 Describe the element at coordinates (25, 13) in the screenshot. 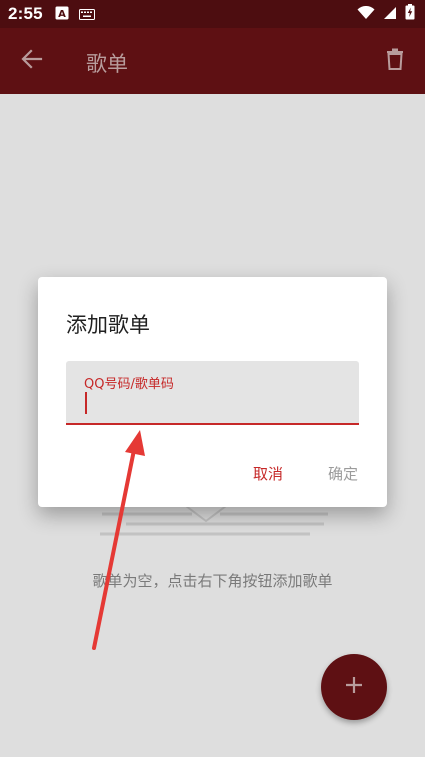

I see `status-time: 2:55` at that location.